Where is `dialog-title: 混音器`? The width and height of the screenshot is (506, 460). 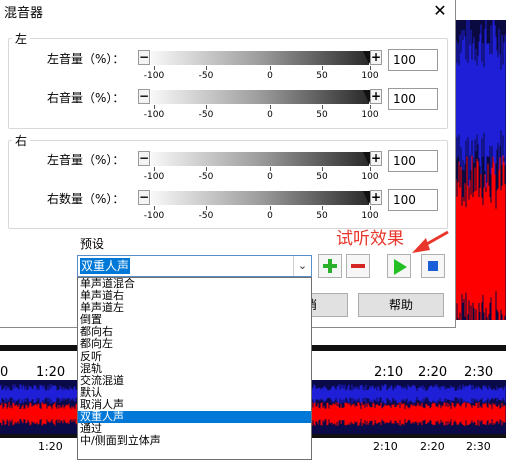
dialog-title: 混音器 is located at coordinates (24, 13).